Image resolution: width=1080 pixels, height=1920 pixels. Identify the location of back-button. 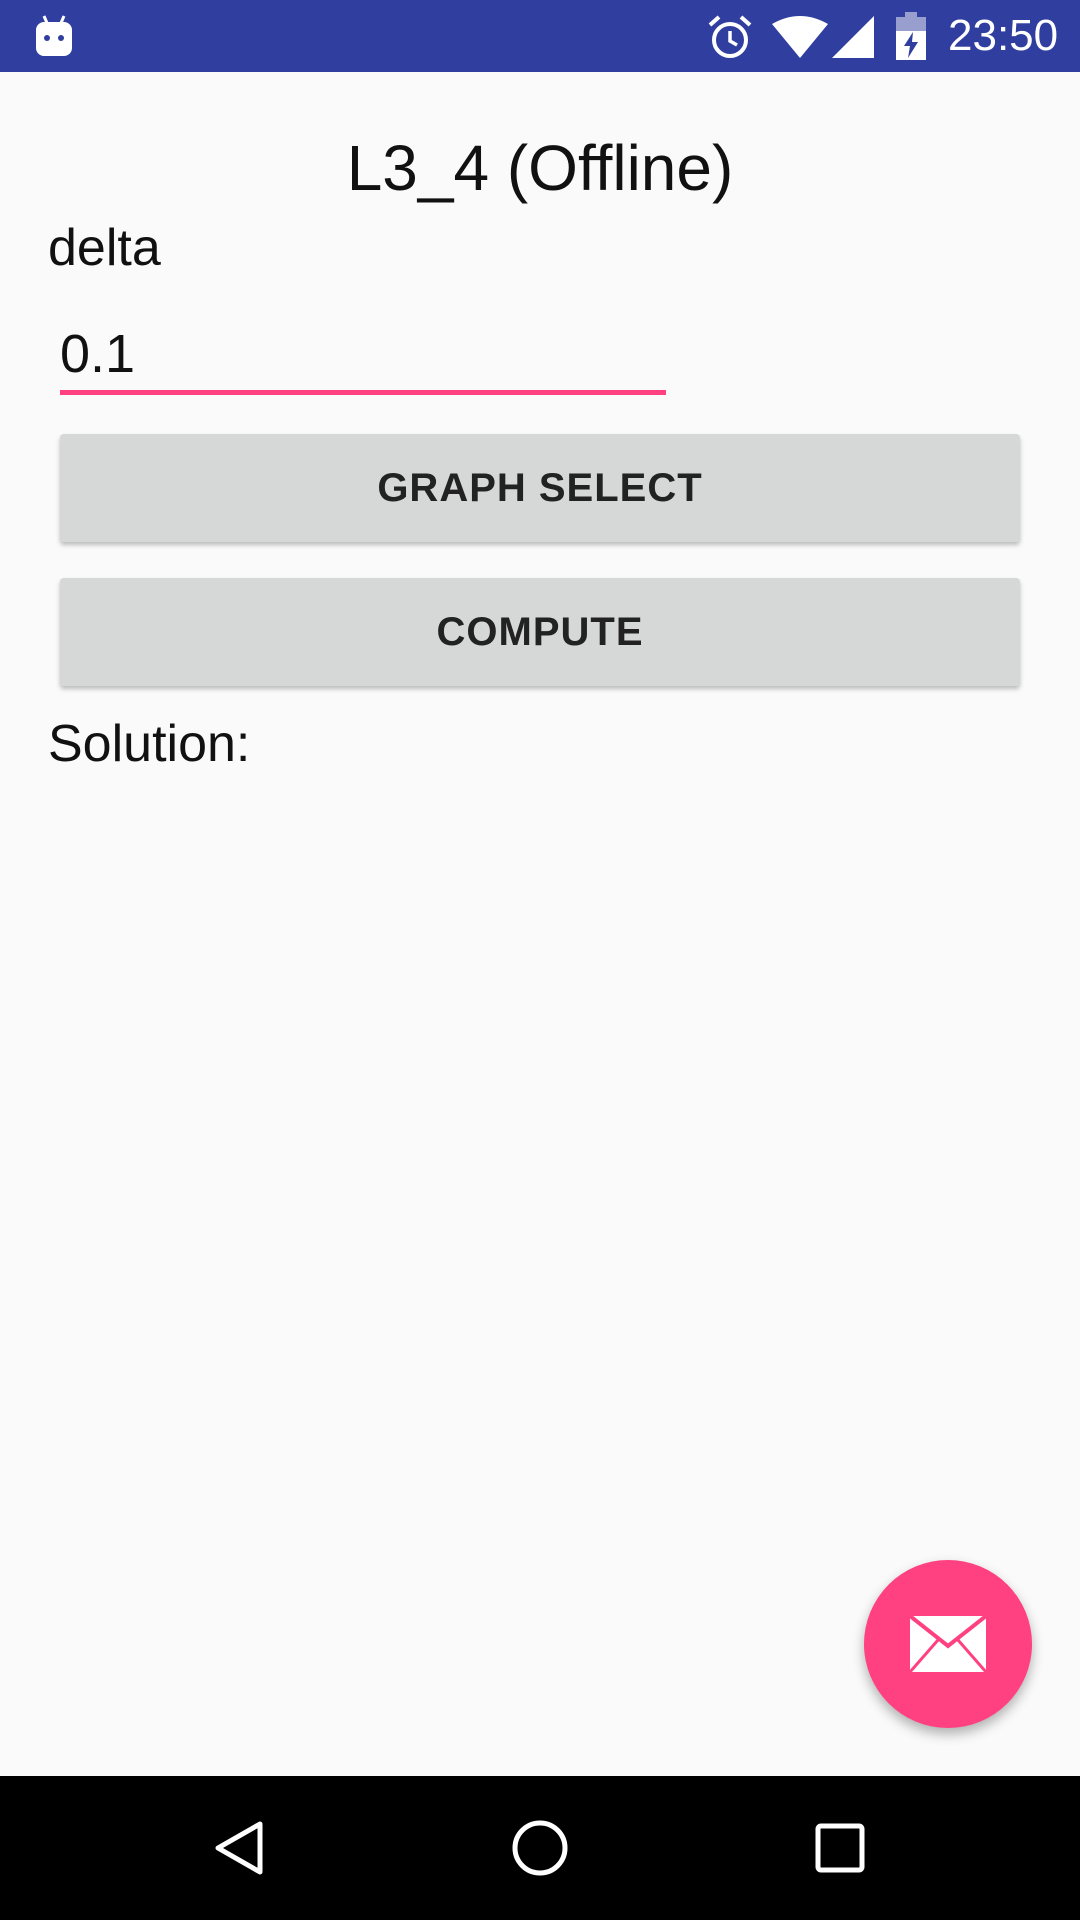
(240, 1848).